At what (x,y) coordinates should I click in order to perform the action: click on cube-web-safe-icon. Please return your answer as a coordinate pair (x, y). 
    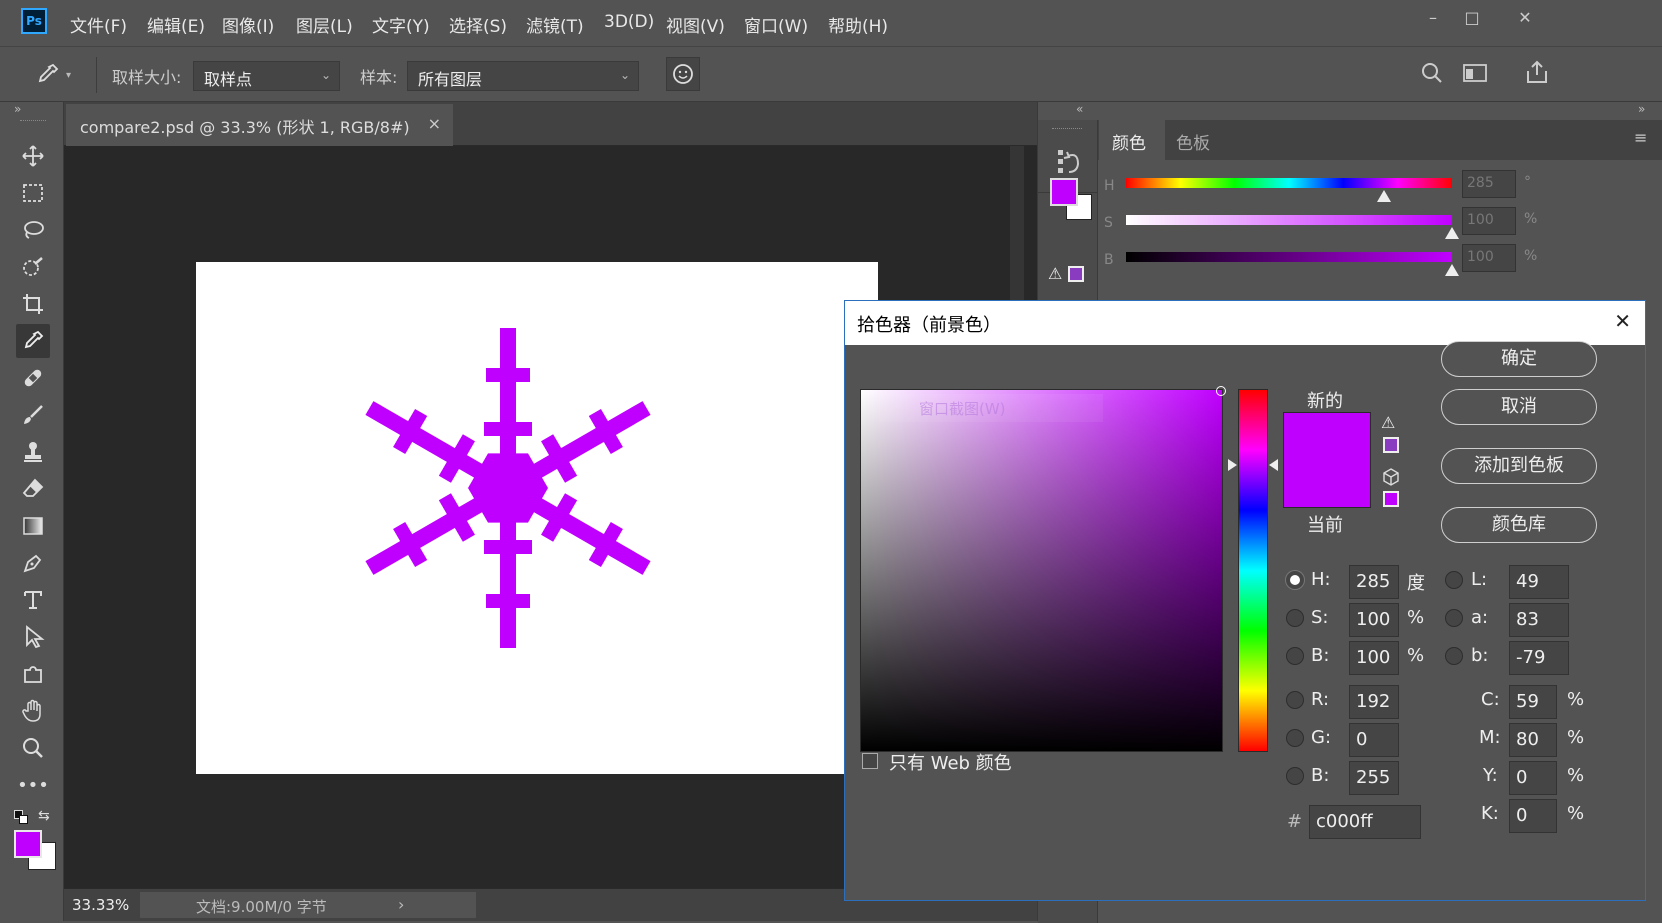
    Looking at the image, I should click on (1391, 477).